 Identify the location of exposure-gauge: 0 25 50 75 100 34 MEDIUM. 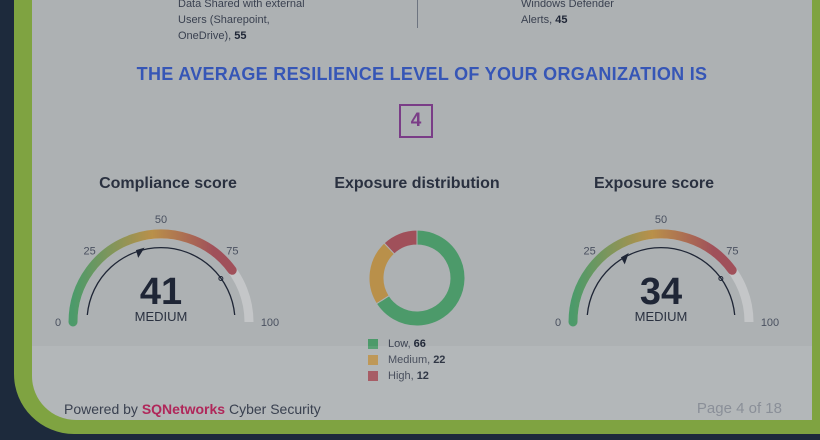
(667, 271).